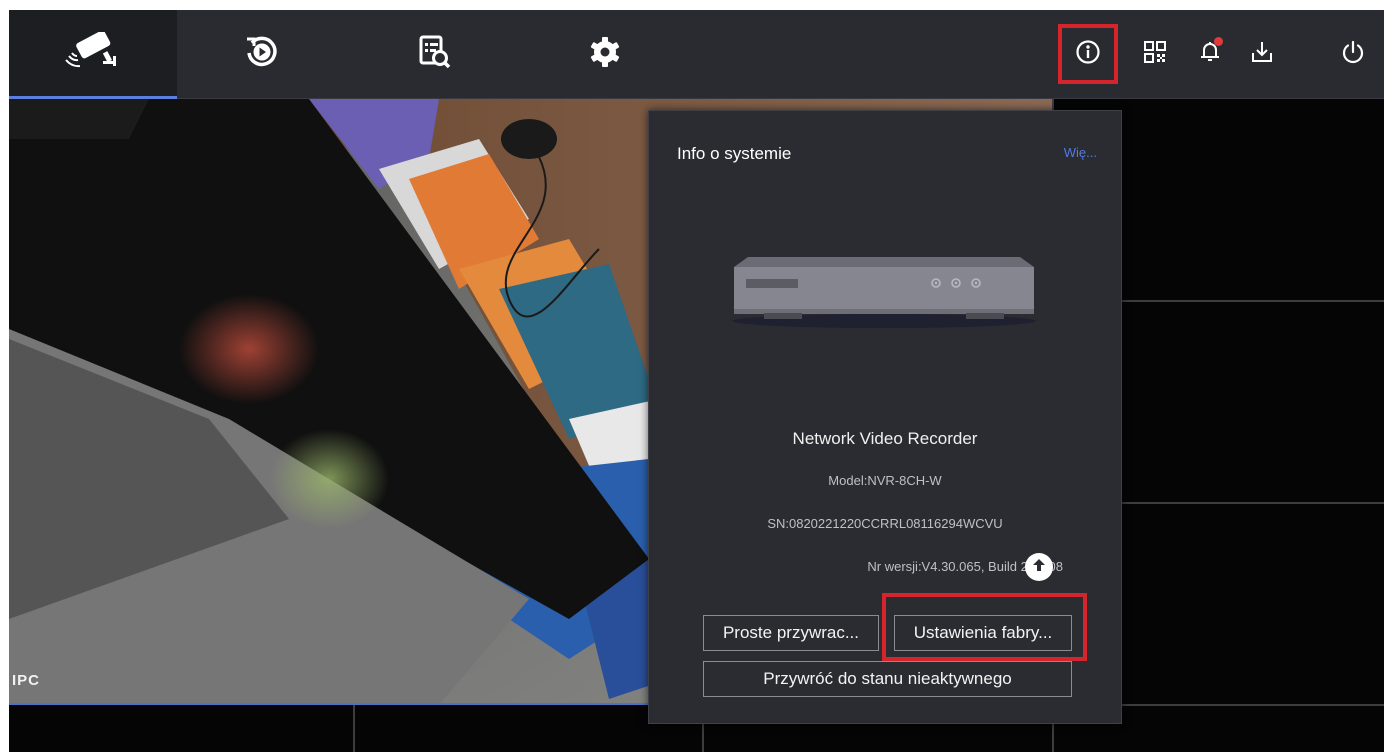 This screenshot has width=1384, height=752. I want to click on channel-label: IPC, so click(26, 680).